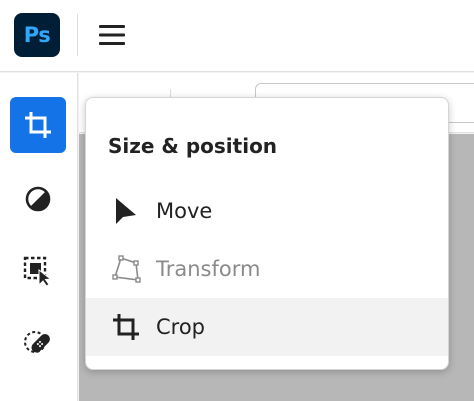 The image size is (474, 401). What do you see at coordinates (267, 327) in the screenshot?
I see `menu-item-crop: Crop` at bounding box center [267, 327].